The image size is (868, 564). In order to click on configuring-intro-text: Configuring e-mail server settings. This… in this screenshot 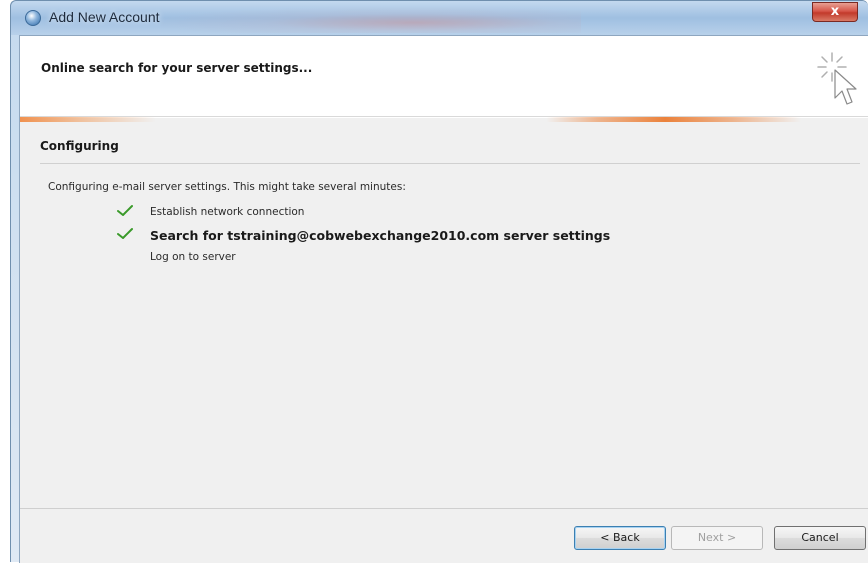, I will do `click(227, 187)`.